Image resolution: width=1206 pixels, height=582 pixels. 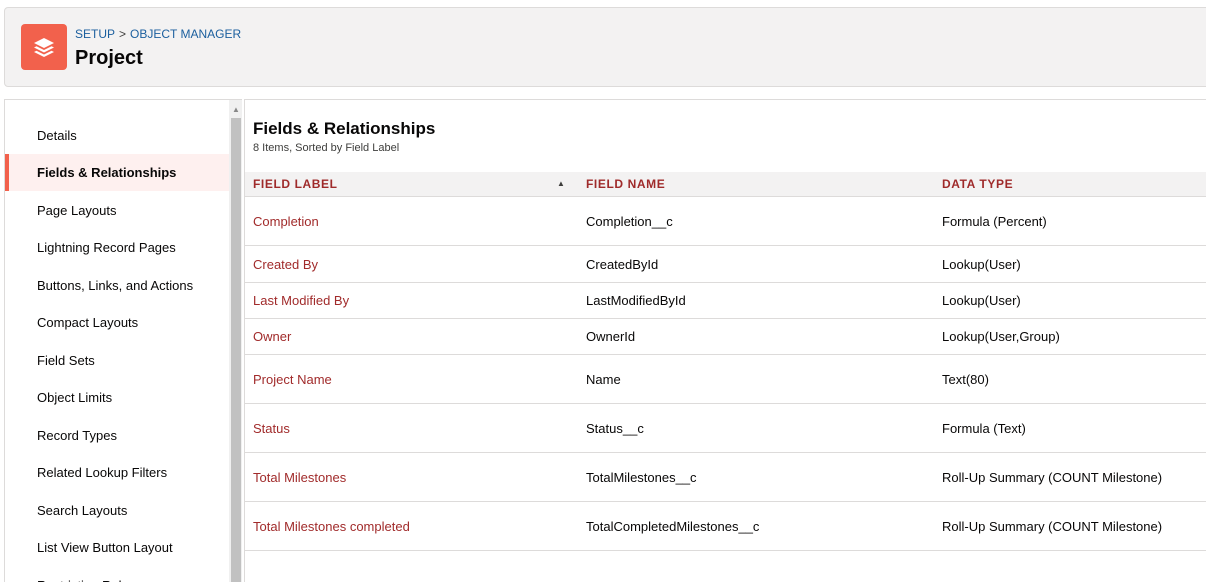 I want to click on sidebar-item-page-layouts: Page Layouts, so click(x=117, y=210).